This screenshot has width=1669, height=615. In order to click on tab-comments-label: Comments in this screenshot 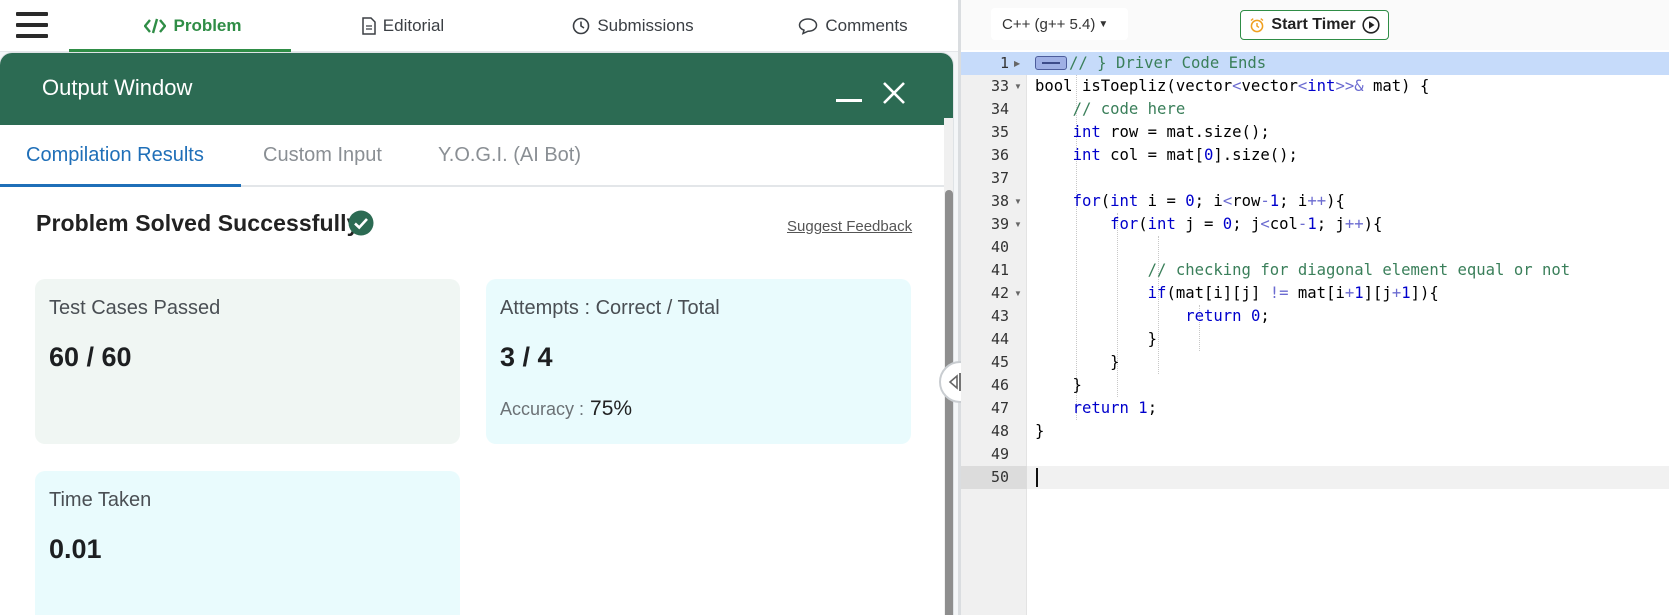, I will do `click(866, 25)`.